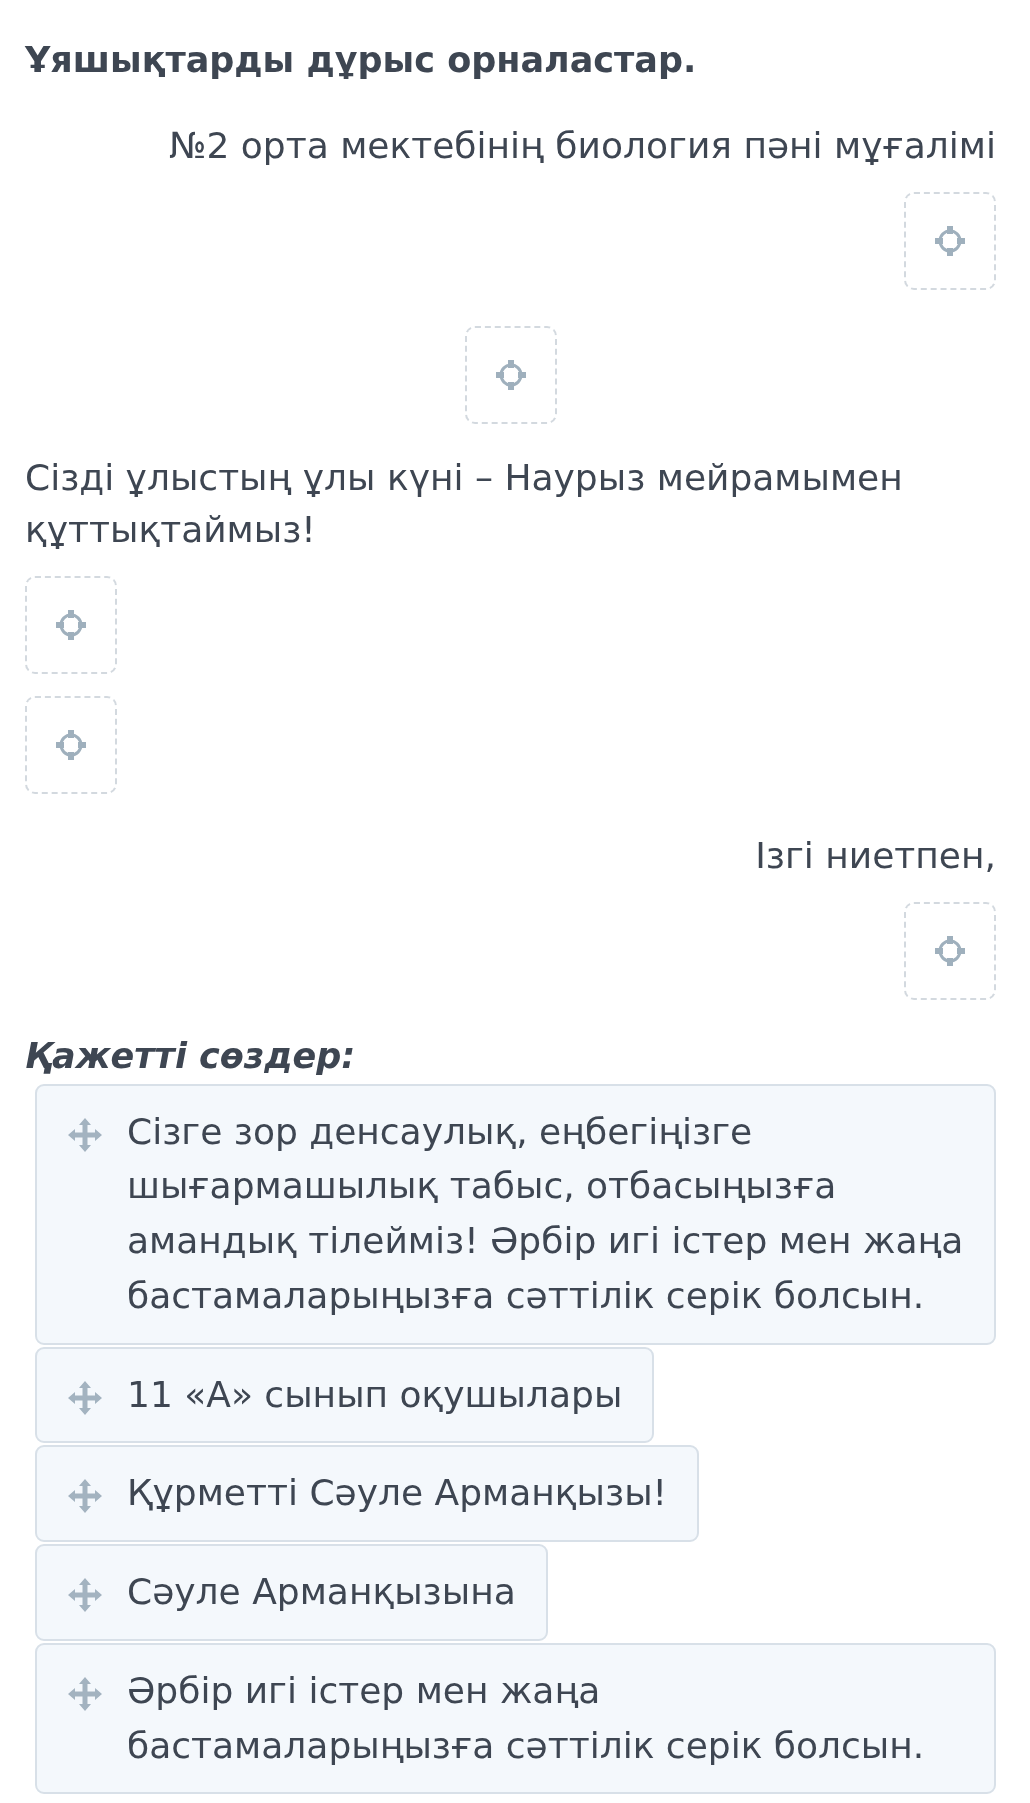  Describe the element at coordinates (875, 856) in the screenshot. I see `template-text: Ізгі ниетпен,` at that location.